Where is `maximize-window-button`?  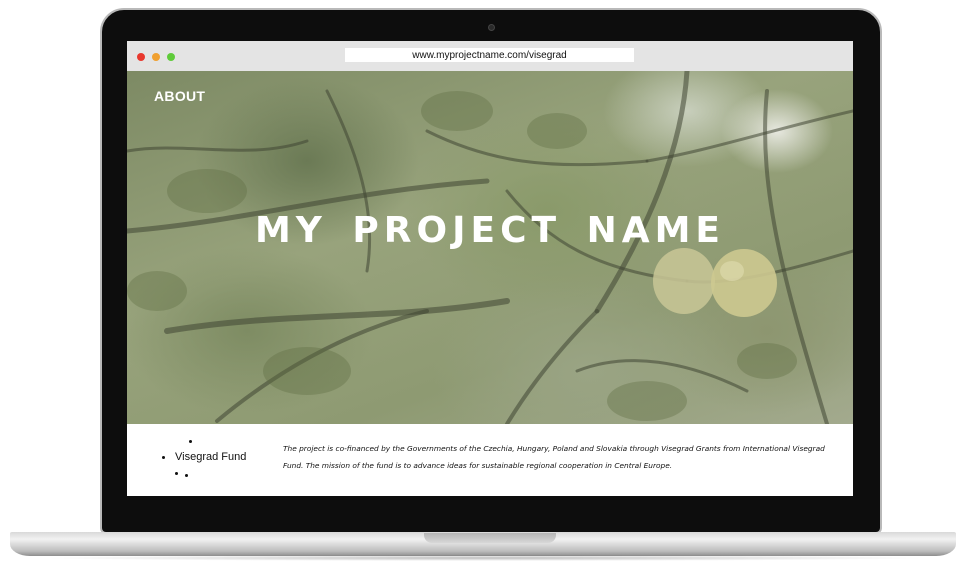
maximize-window-button is located at coordinates (171, 57).